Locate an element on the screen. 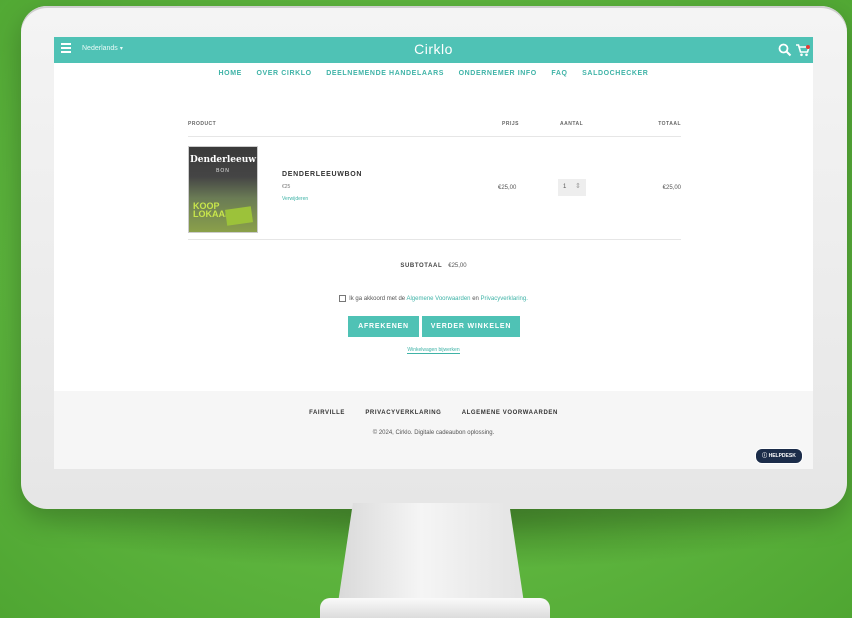 This screenshot has height=618, width=852. top-bar: Nederlands ▾ Cirklo is located at coordinates (433, 50).